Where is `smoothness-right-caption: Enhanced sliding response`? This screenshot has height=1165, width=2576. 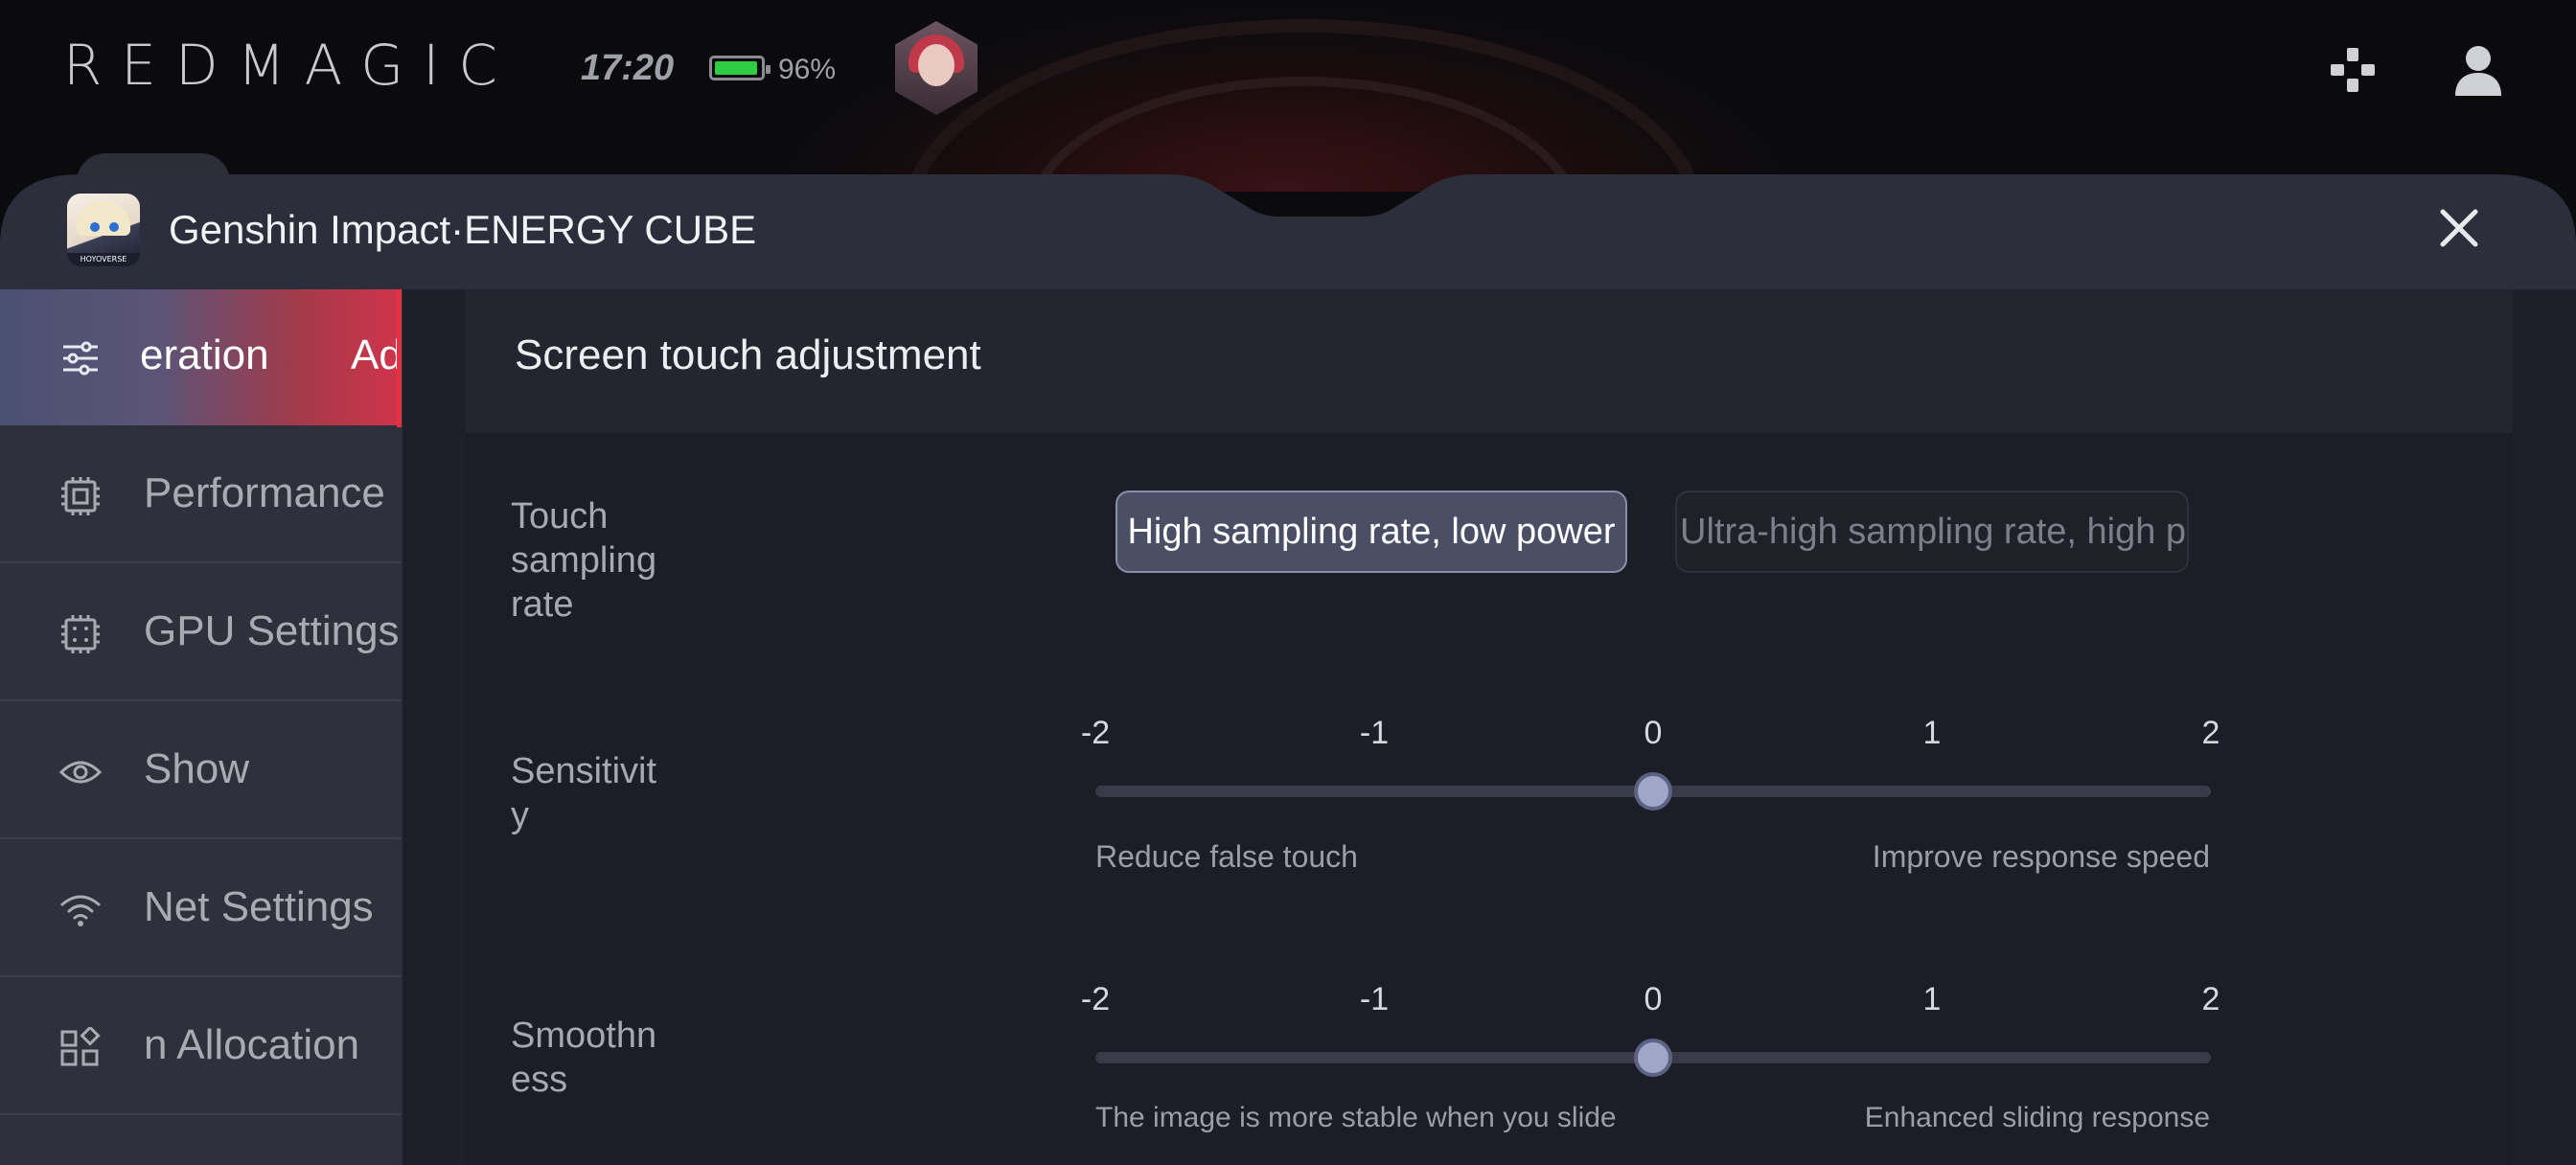
smoothness-right-caption: Enhanced sliding response is located at coordinates (2037, 1118).